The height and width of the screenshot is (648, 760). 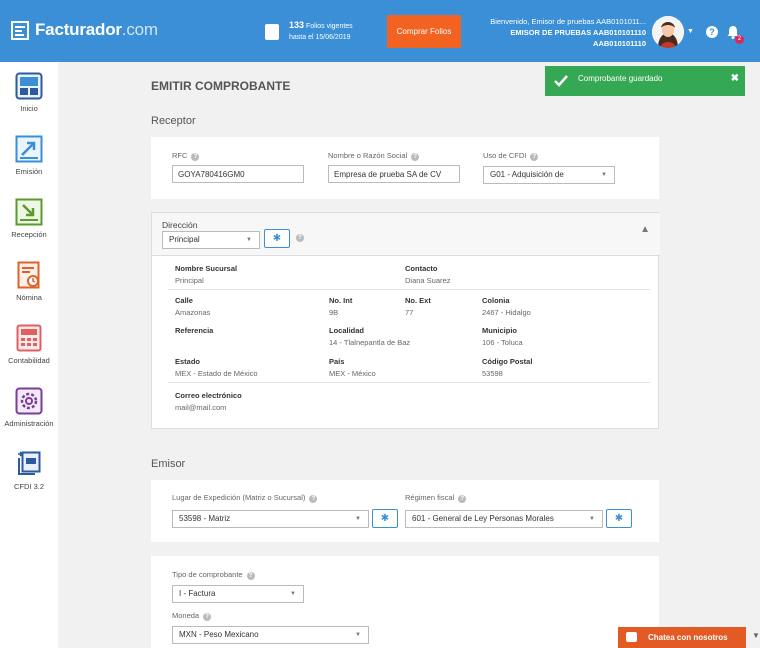 I want to click on estado-label: Estado, so click(x=188, y=361).